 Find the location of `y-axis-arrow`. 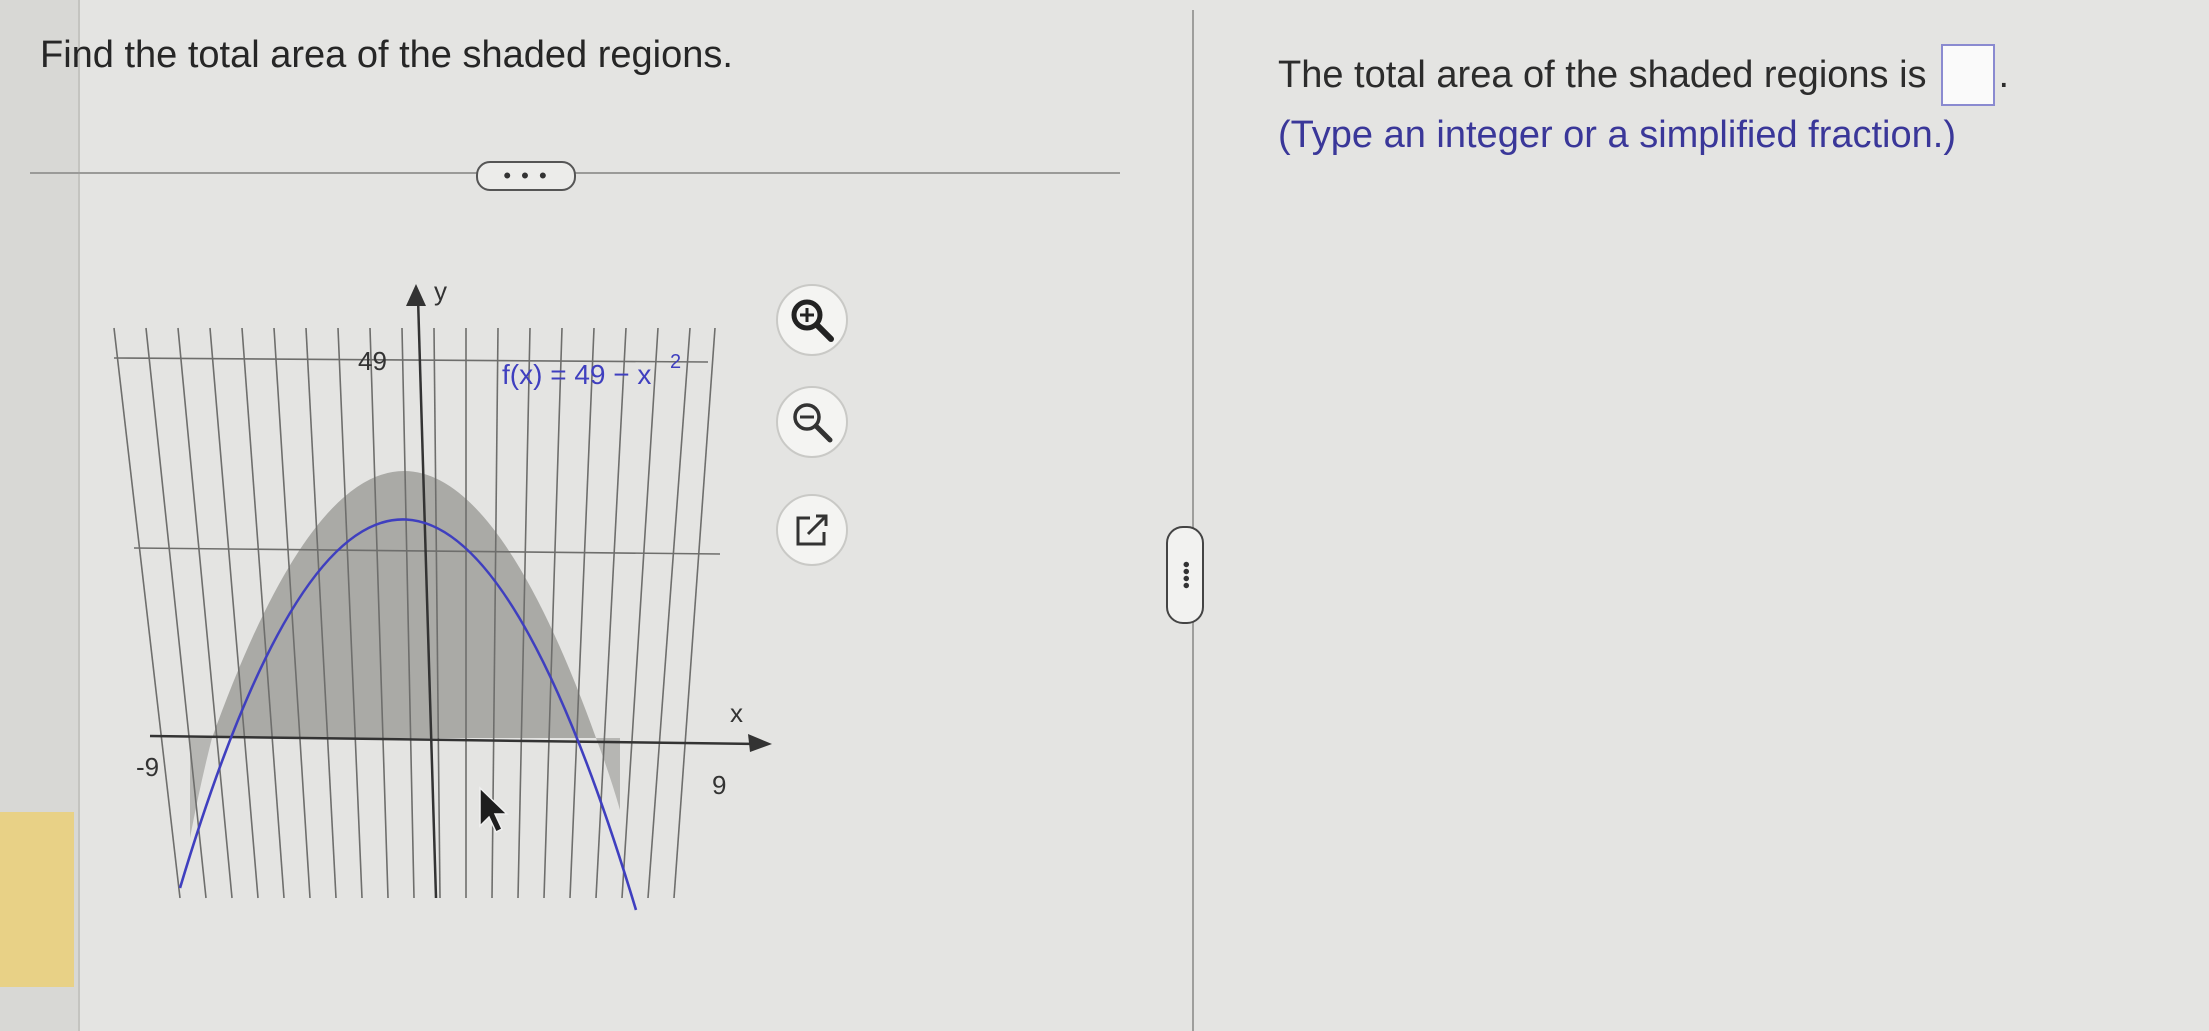

y-axis-arrow is located at coordinates (416, 295).